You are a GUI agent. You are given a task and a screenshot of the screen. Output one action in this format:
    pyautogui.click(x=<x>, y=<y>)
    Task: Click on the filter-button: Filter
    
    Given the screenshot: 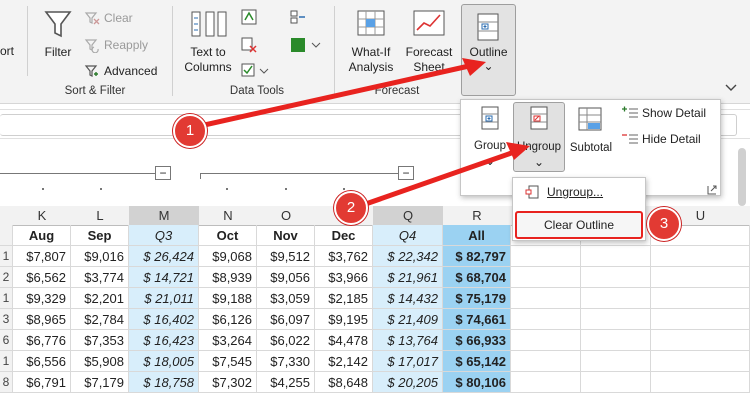 What is the action you would take?
    pyautogui.click(x=58, y=36)
    